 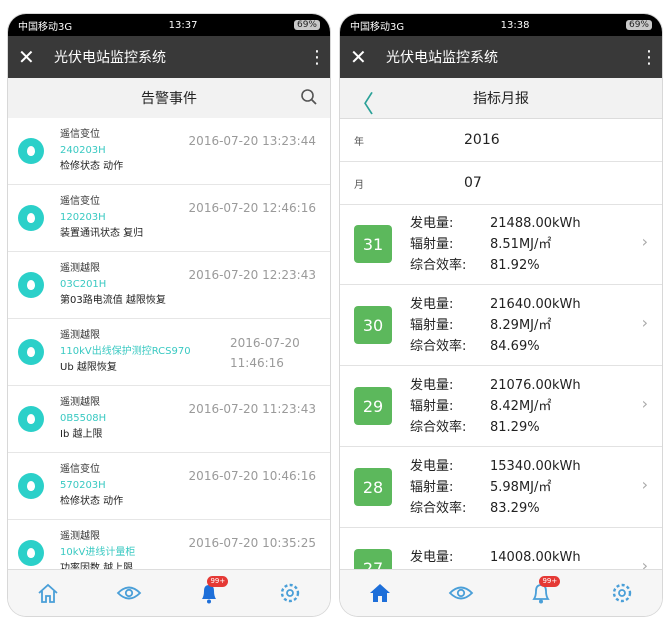 I want to click on alarm-code: 03C201H, so click(x=83, y=284).